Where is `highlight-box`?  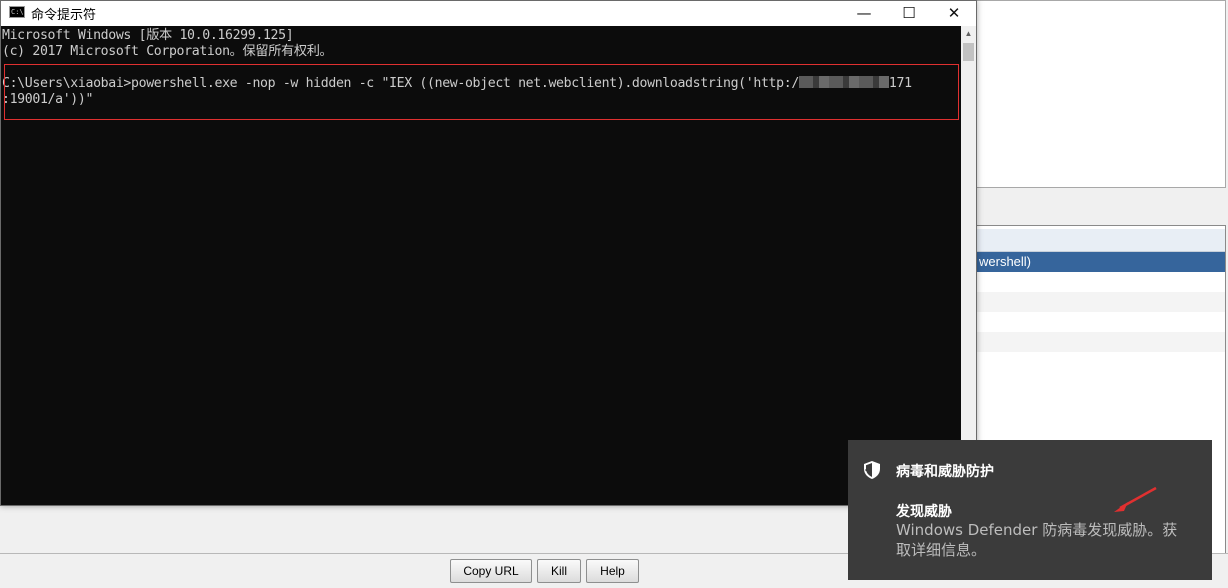
highlight-box is located at coordinates (481, 92).